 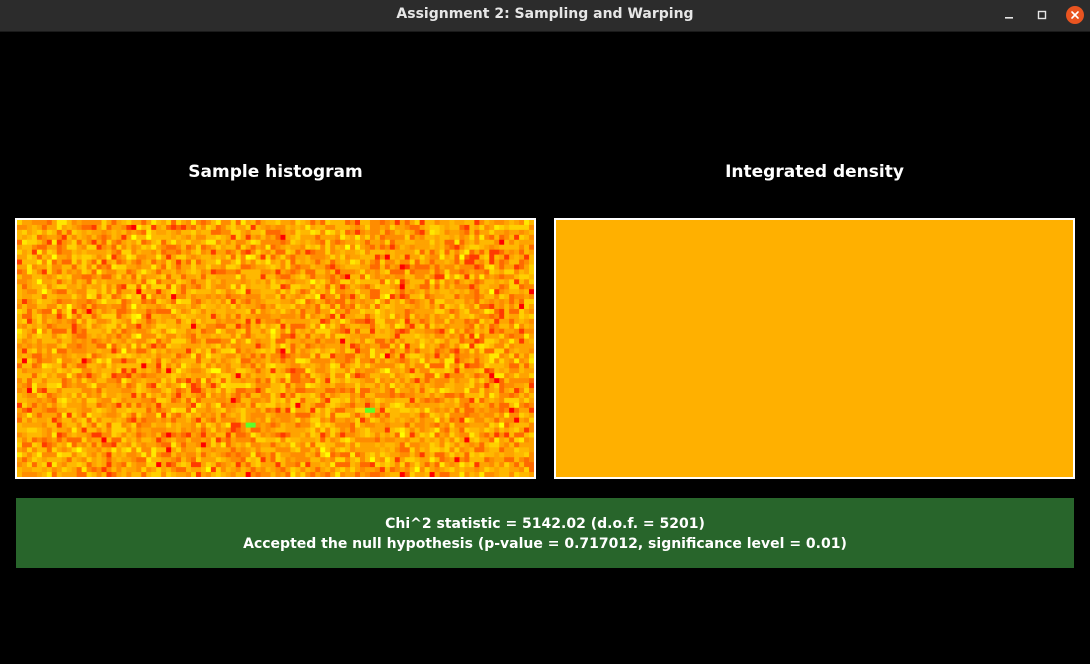 I want to click on title-bar: Assignment 2: Sampling and Warping, so click(x=545, y=16).